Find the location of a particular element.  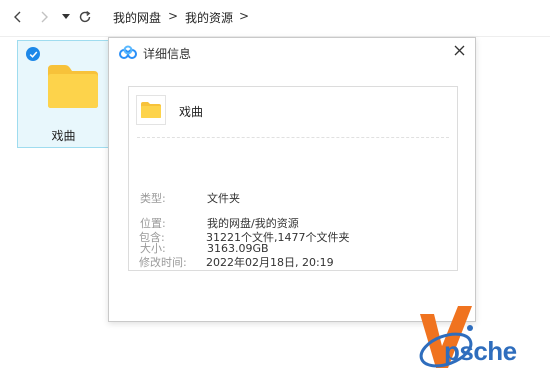

detail-label: 包含: is located at coordinates (152, 237).